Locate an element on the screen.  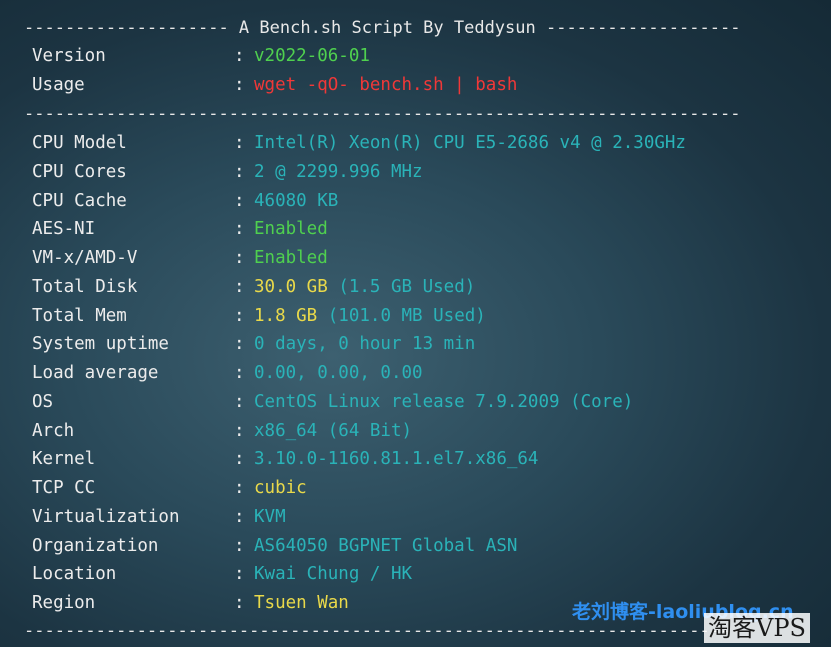
row-value: Tsuen Wan is located at coordinates (301, 603).